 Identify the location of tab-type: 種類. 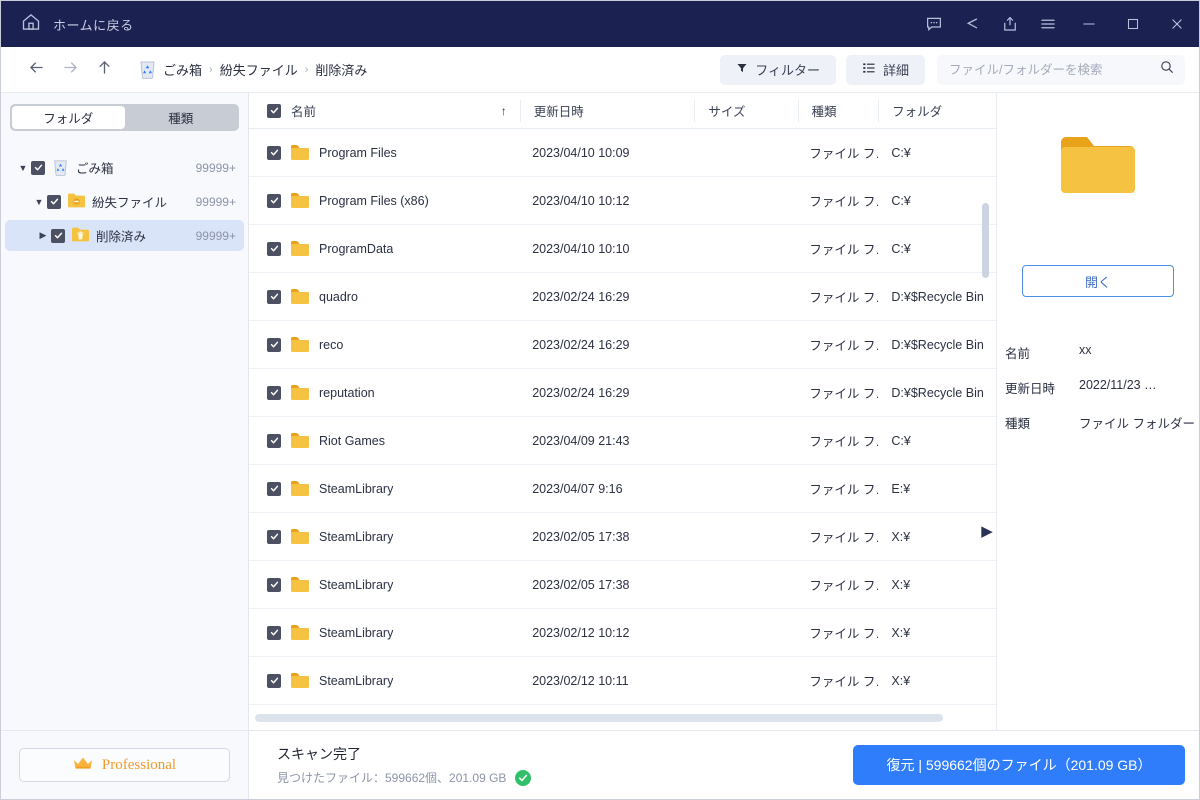
(181, 117).